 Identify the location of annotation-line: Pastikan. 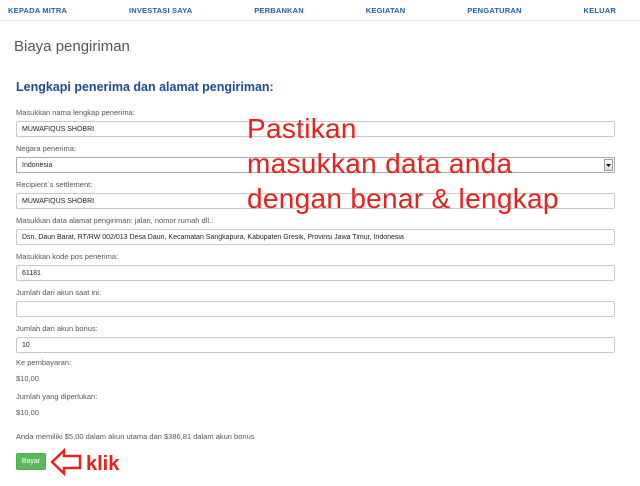
(302, 128).